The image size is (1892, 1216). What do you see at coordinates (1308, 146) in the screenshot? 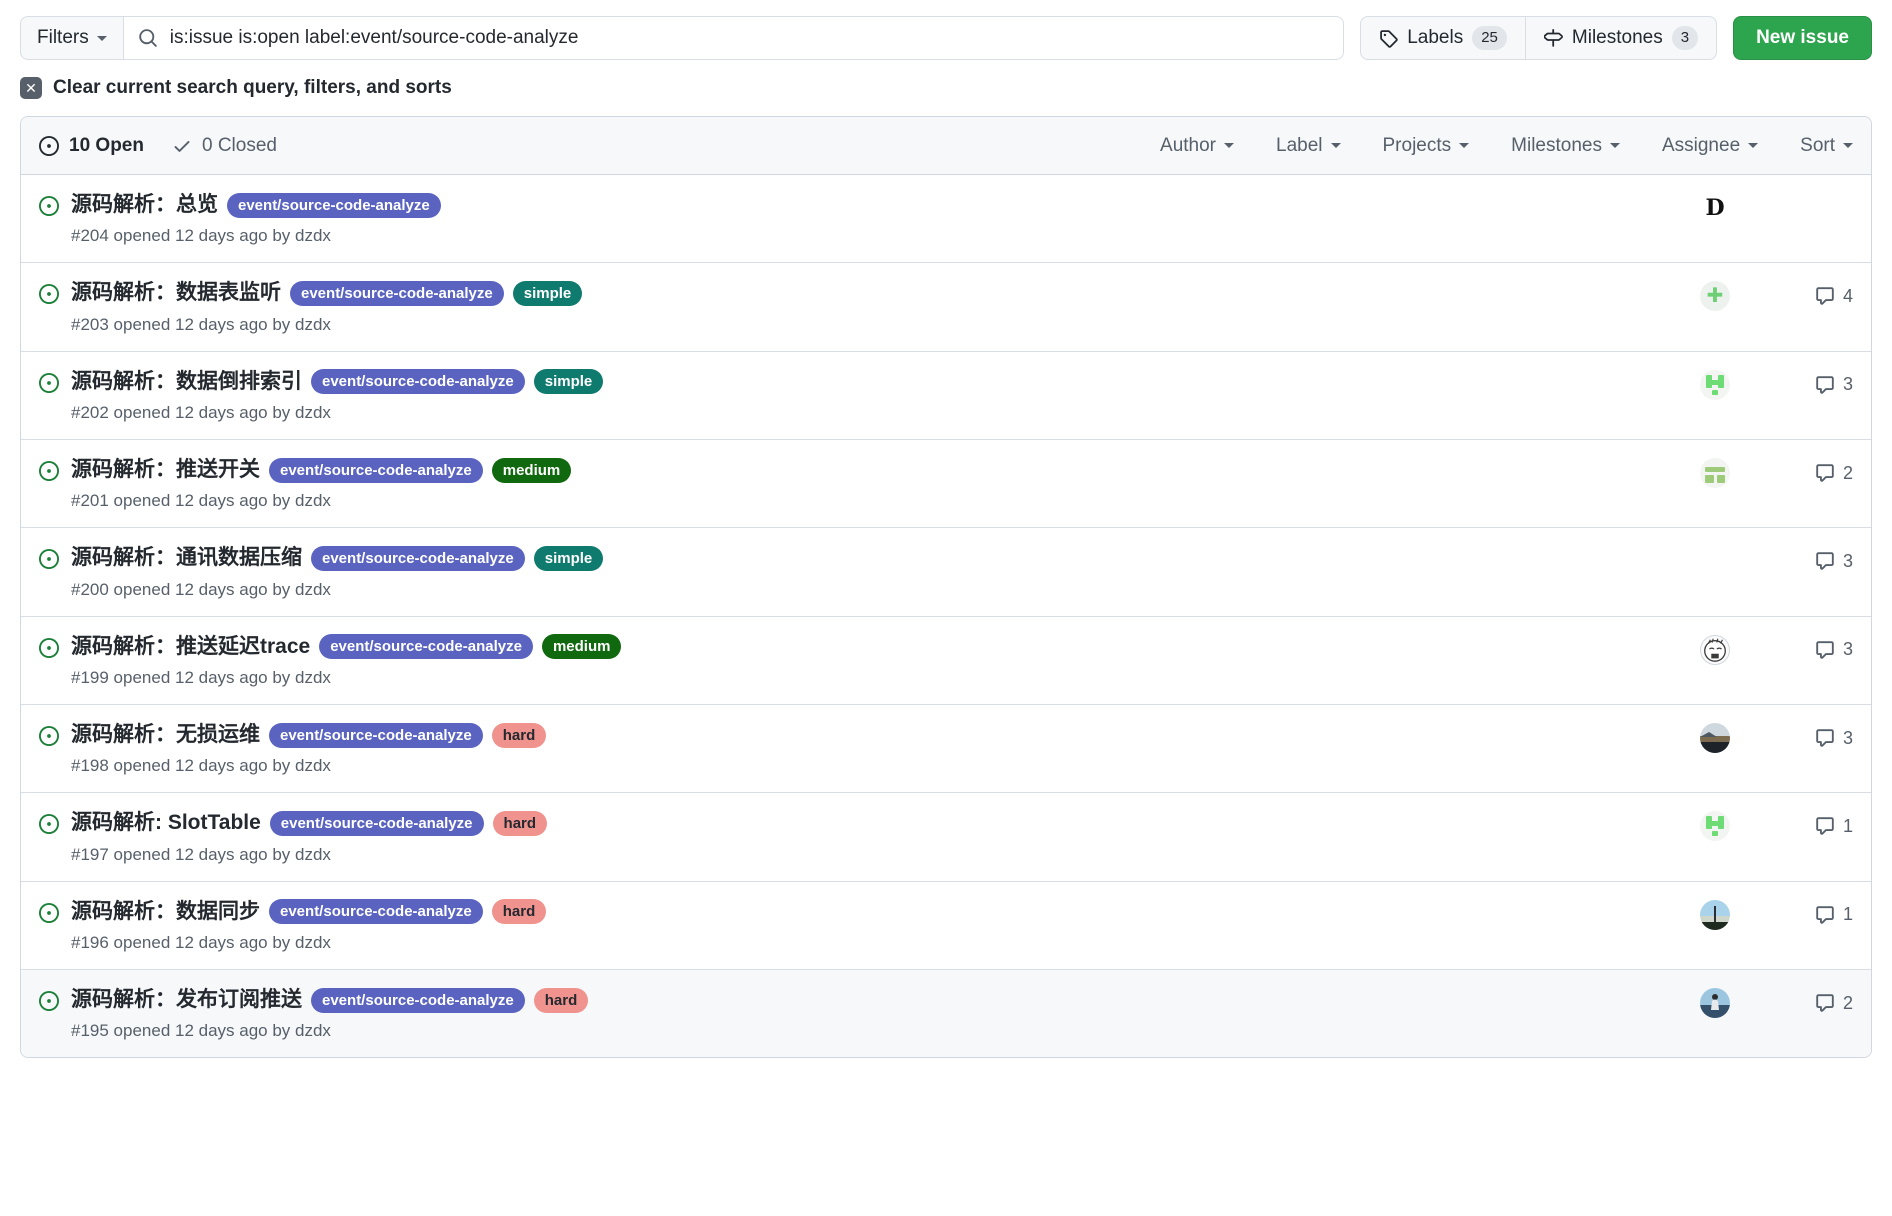
I see `filter-label: Label` at bounding box center [1308, 146].